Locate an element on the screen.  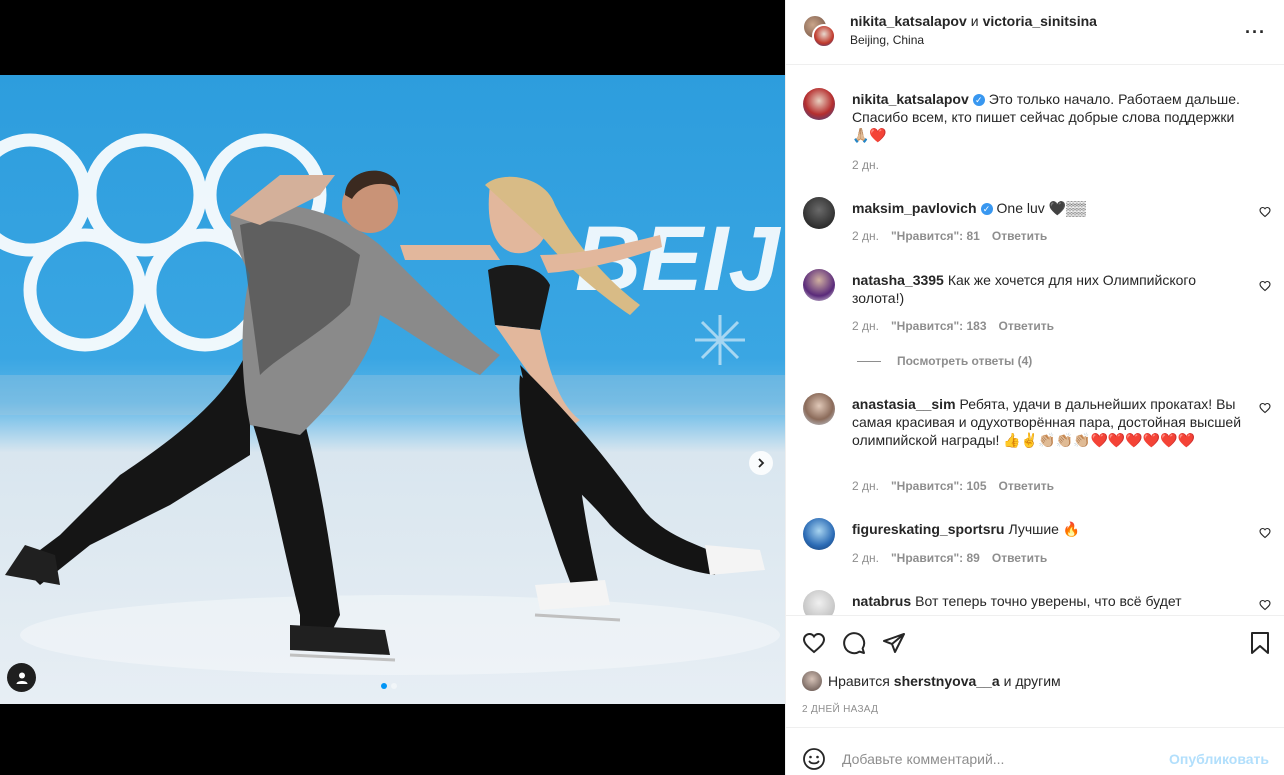
user-tag-icon is located at coordinates (21, 678).